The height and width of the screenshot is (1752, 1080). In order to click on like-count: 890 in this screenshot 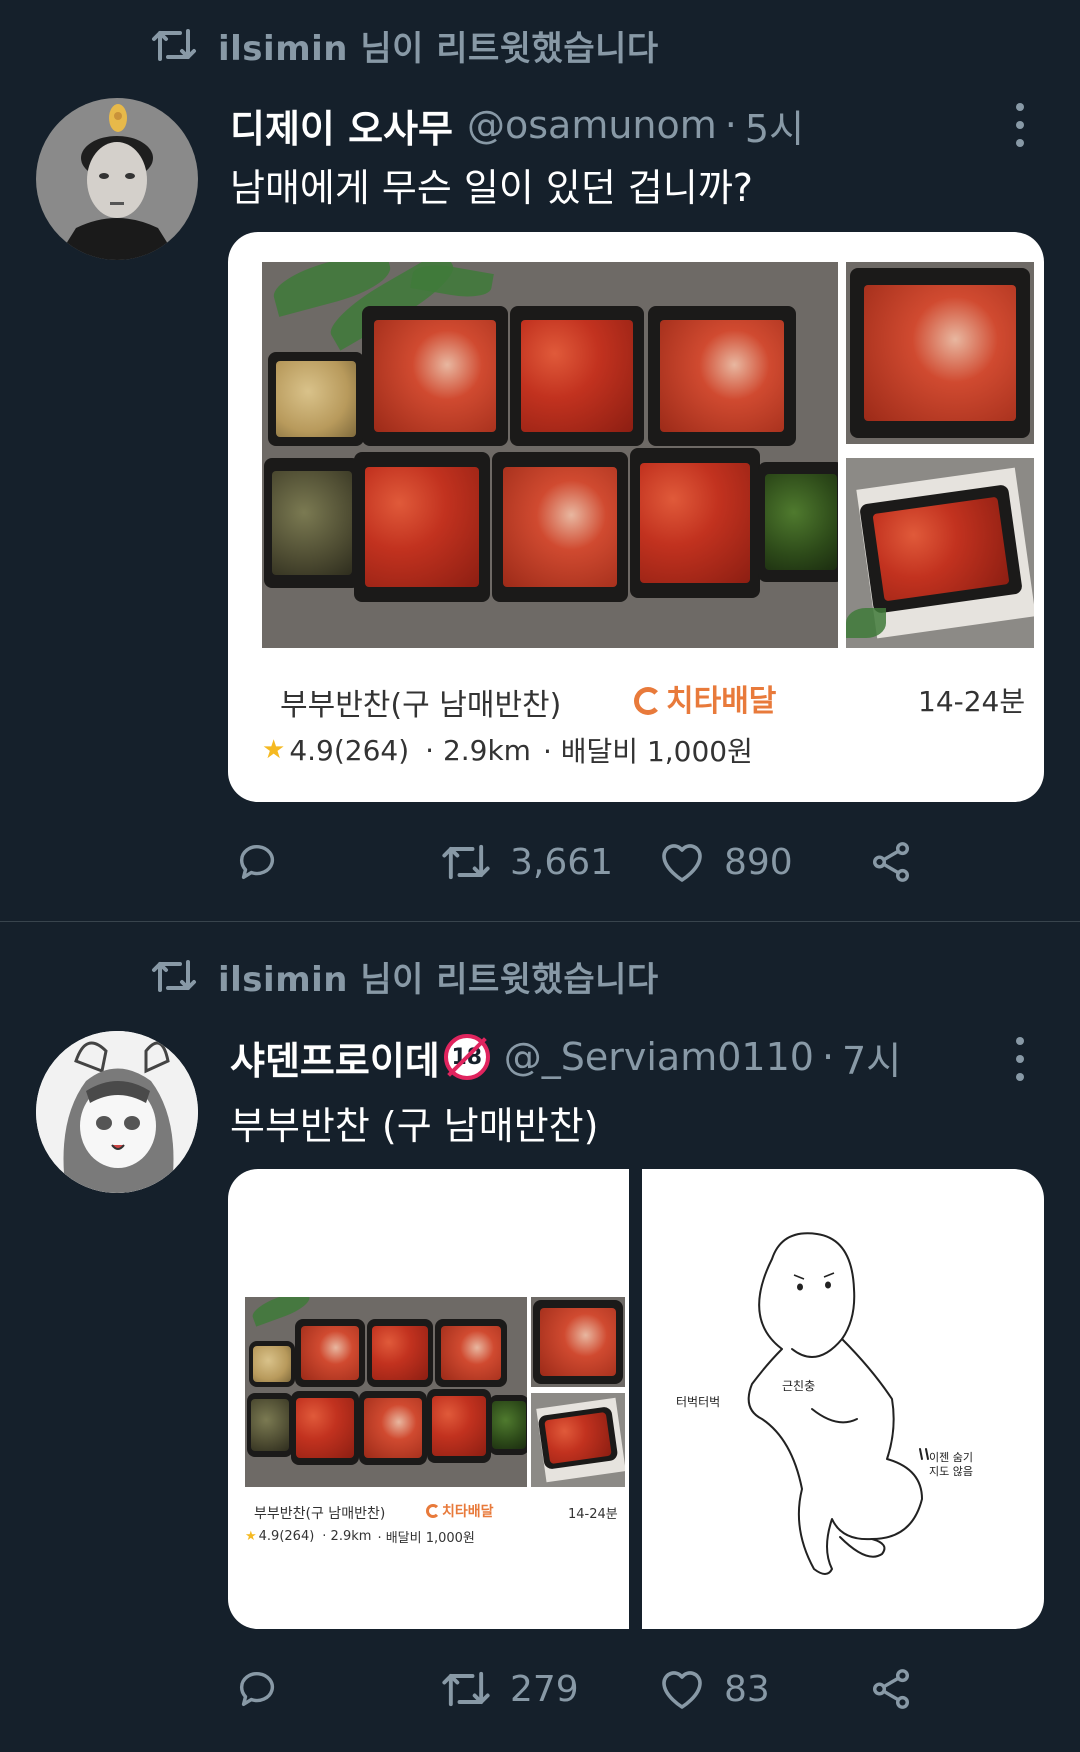, I will do `click(758, 862)`.